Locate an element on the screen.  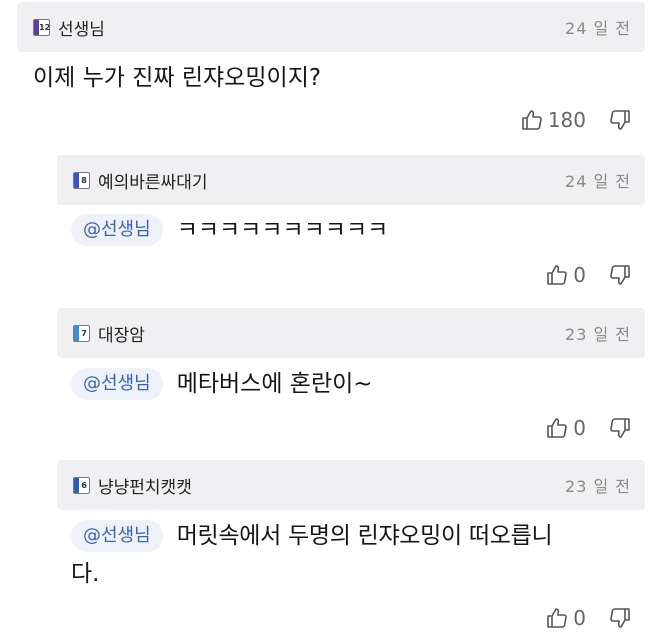
reply-text-line-2: 다. is located at coordinates (85, 574).